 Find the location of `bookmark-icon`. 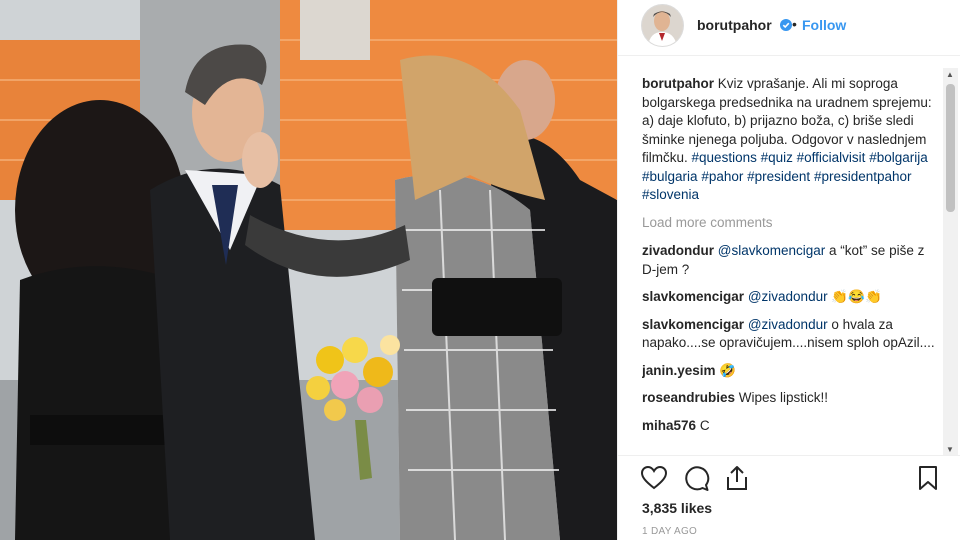

bookmark-icon is located at coordinates (928, 478).